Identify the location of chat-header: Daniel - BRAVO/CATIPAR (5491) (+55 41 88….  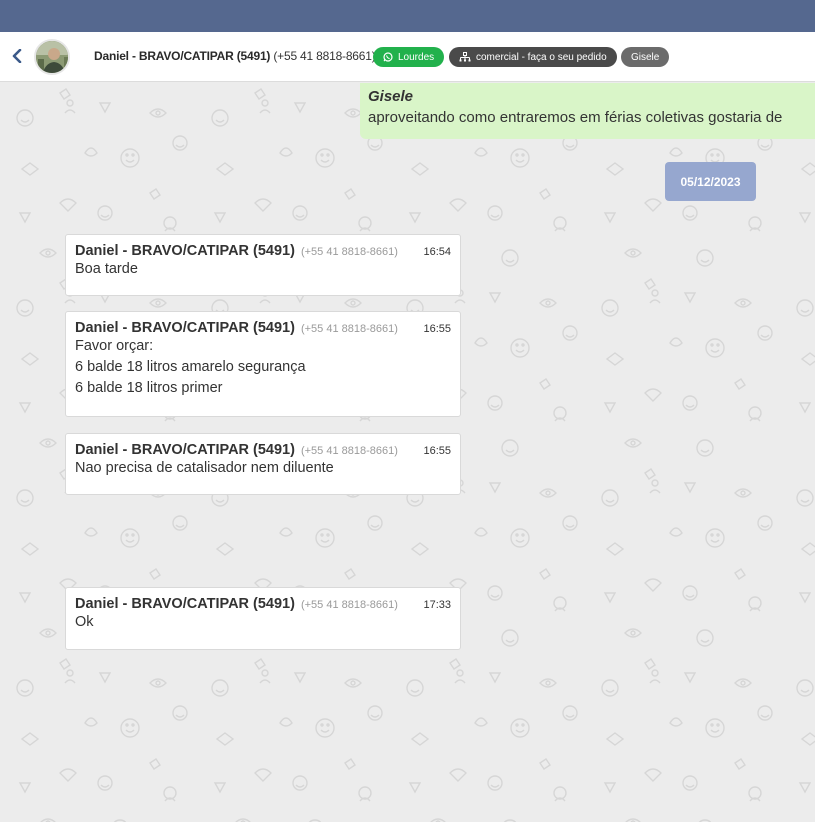
(407, 57).